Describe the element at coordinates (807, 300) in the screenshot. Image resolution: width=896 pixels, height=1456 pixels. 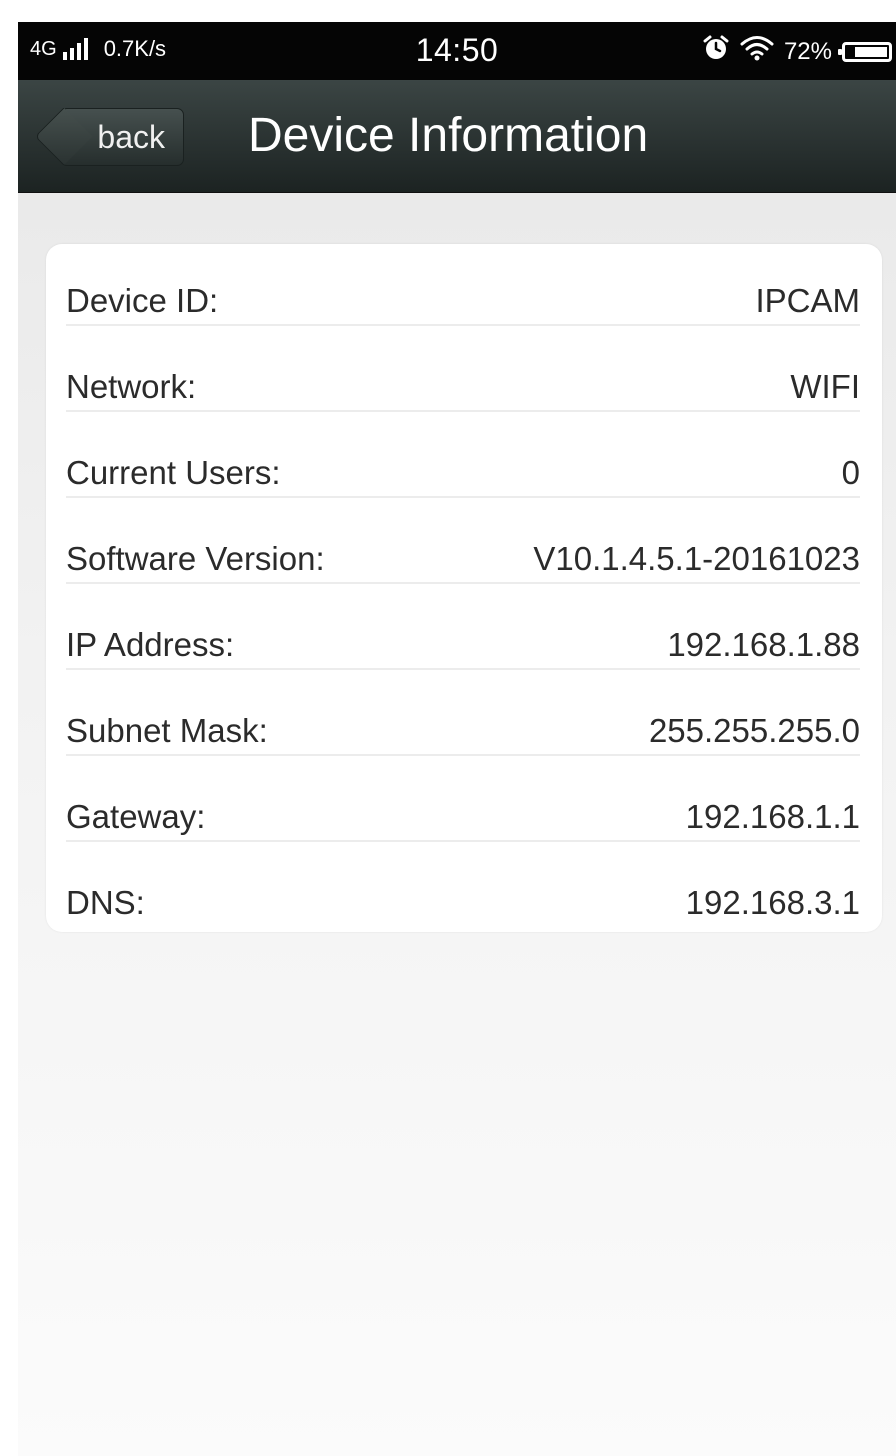
I see `info-value: IPCAM` at that location.